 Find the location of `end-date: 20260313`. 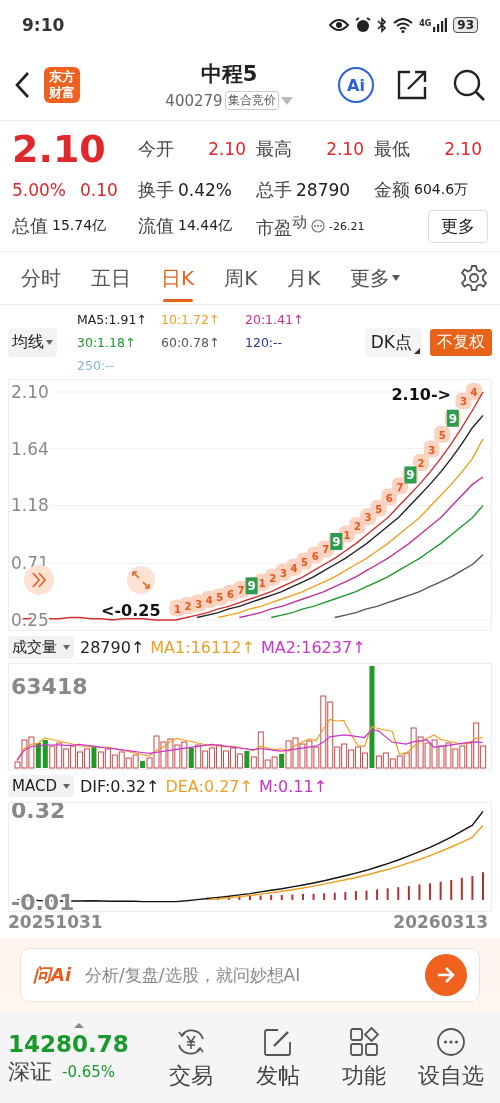

end-date: 20260313 is located at coordinates (440, 922).